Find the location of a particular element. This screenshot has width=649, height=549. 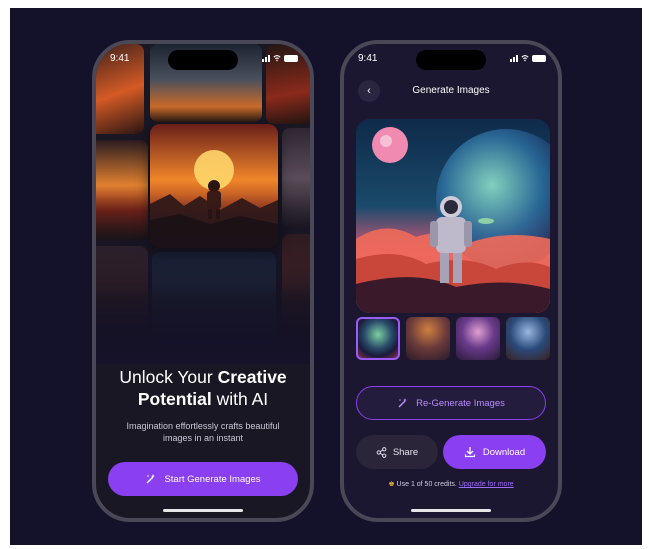

start-generate-button: Start Generate Images is located at coordinates (203, 479).